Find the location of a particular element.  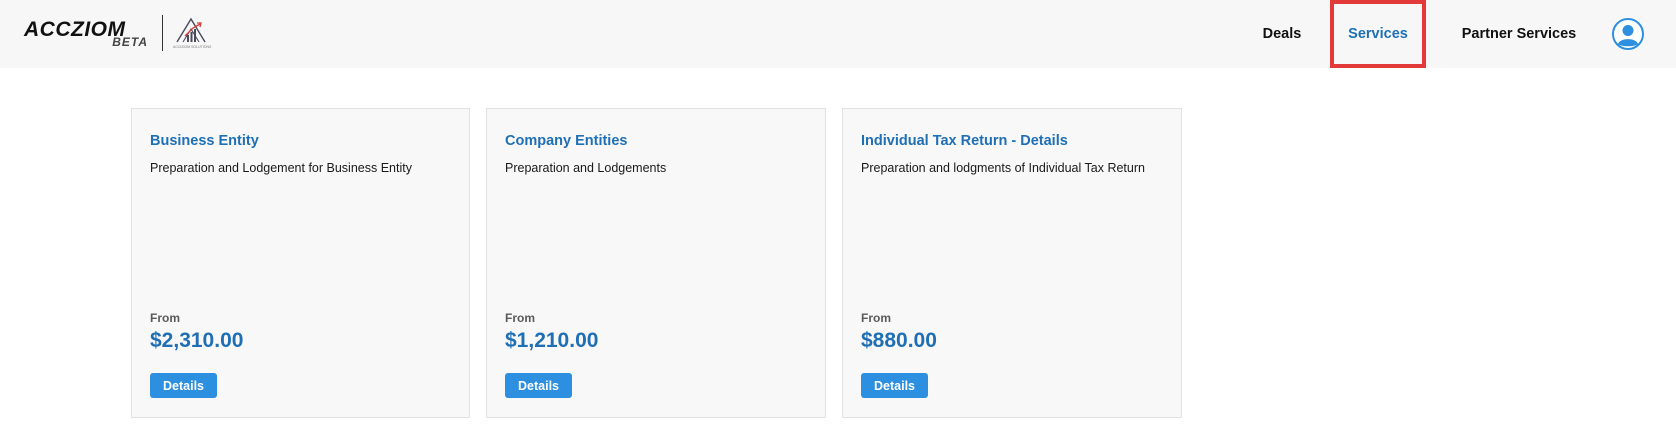

service-title: Business Entity is located at coordinates (204, 141).